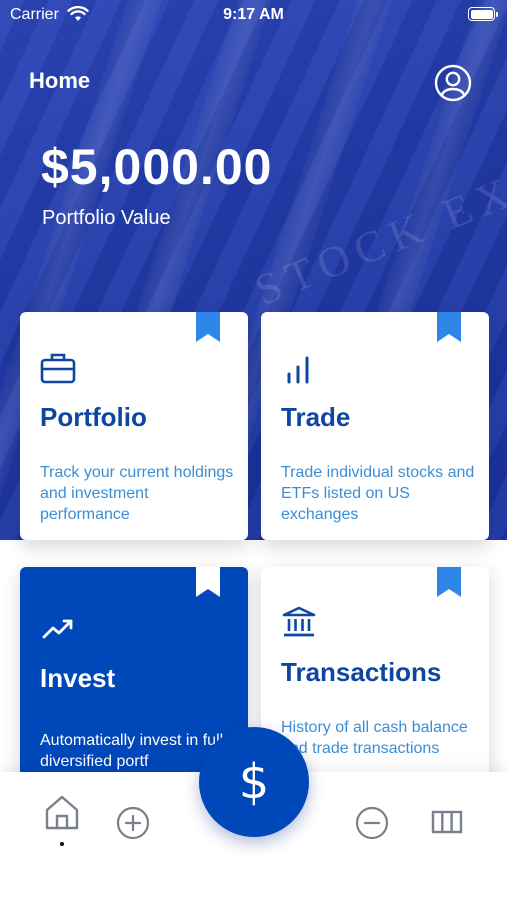 The image size is (507, 900). What do you see at coordinates (78, 678) in the screenshot?
I see `card-title: Invest` at bounding box center [78, 678].